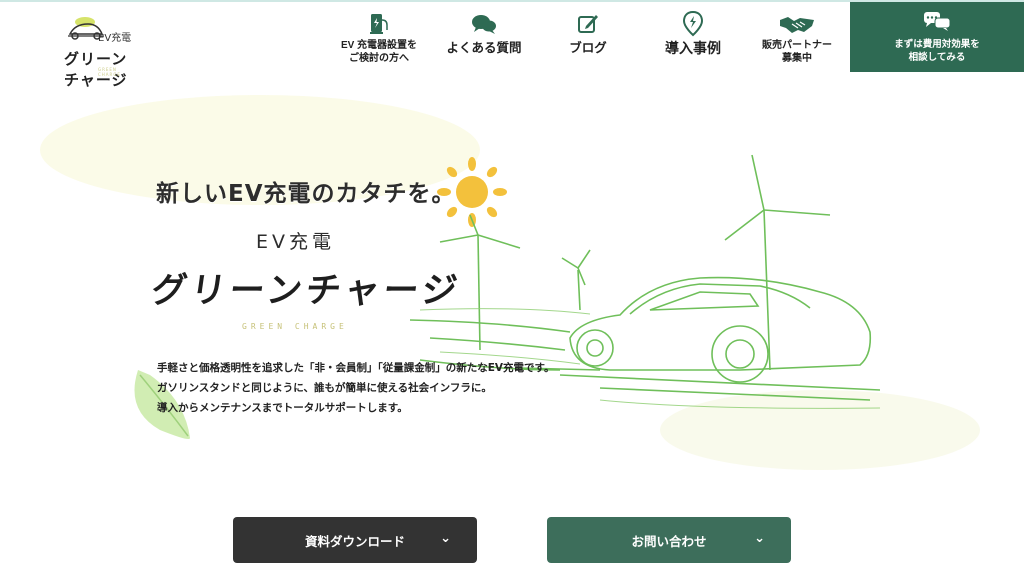 Image resolution: width=1024 pixels, height=580 pixels. What do you see at coordinates (588, 48) in the screenshot?
I see `nav-label: ブログ` at bounding box center [588, 48].